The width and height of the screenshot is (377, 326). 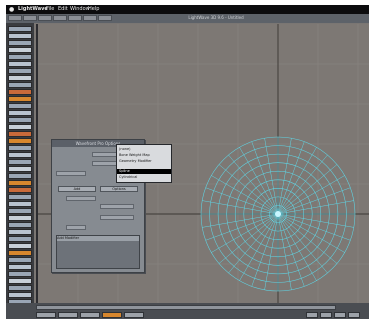 I want to click on bottom-button-active, so click(x=112, y=315).